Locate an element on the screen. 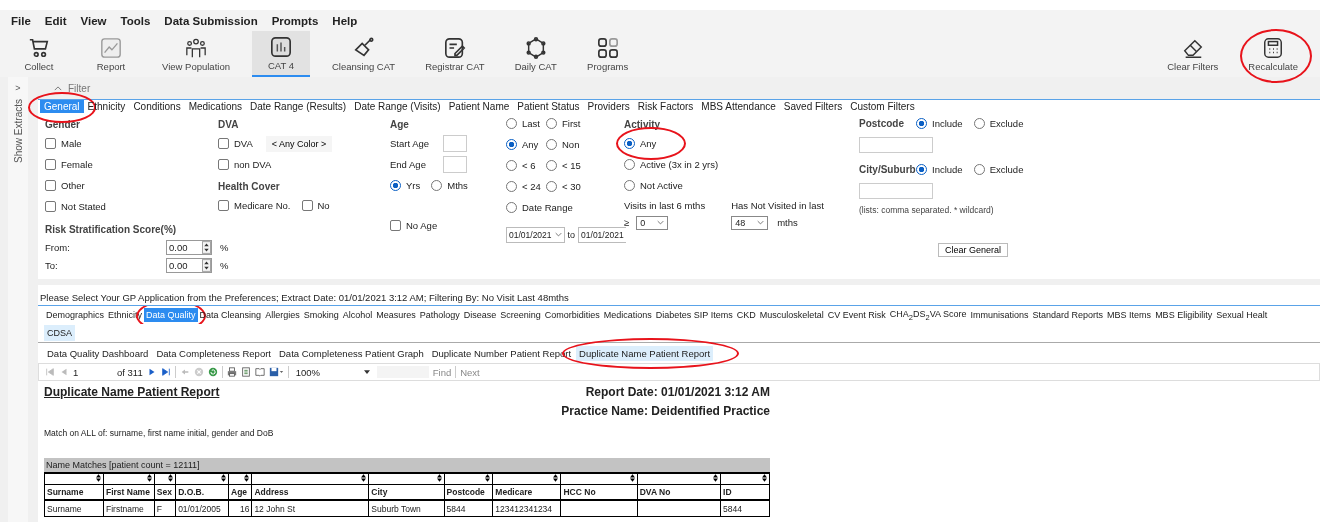 This screenshot has height=522, width=1320. report-tab: Allergies is located at coordinates (282, 315).